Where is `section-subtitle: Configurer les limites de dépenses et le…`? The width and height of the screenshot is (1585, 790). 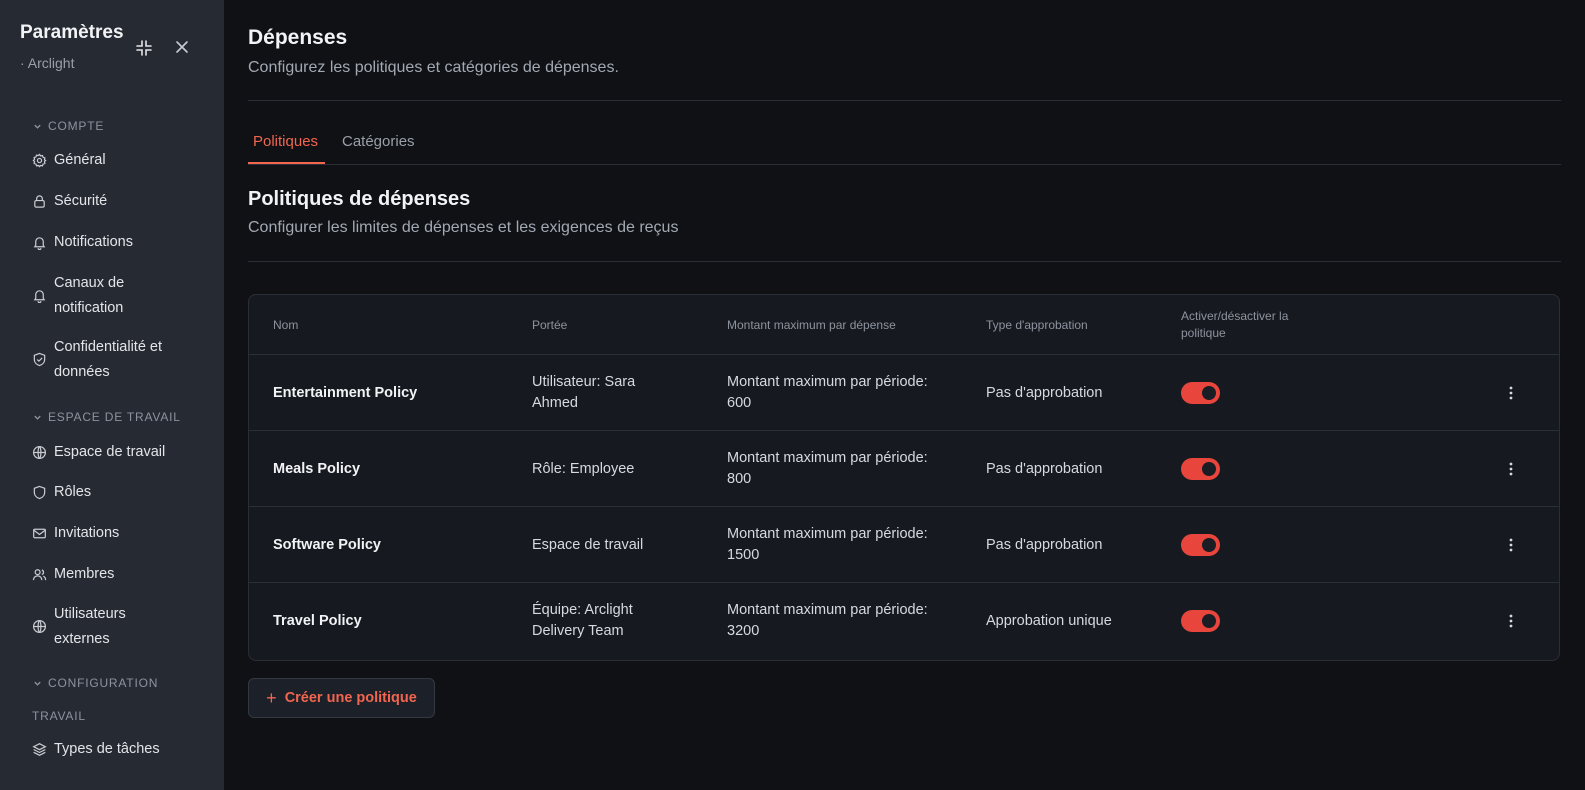
section-subtitle: Configurer les limites de dépenses et le… is located at coordinates (463, 227).